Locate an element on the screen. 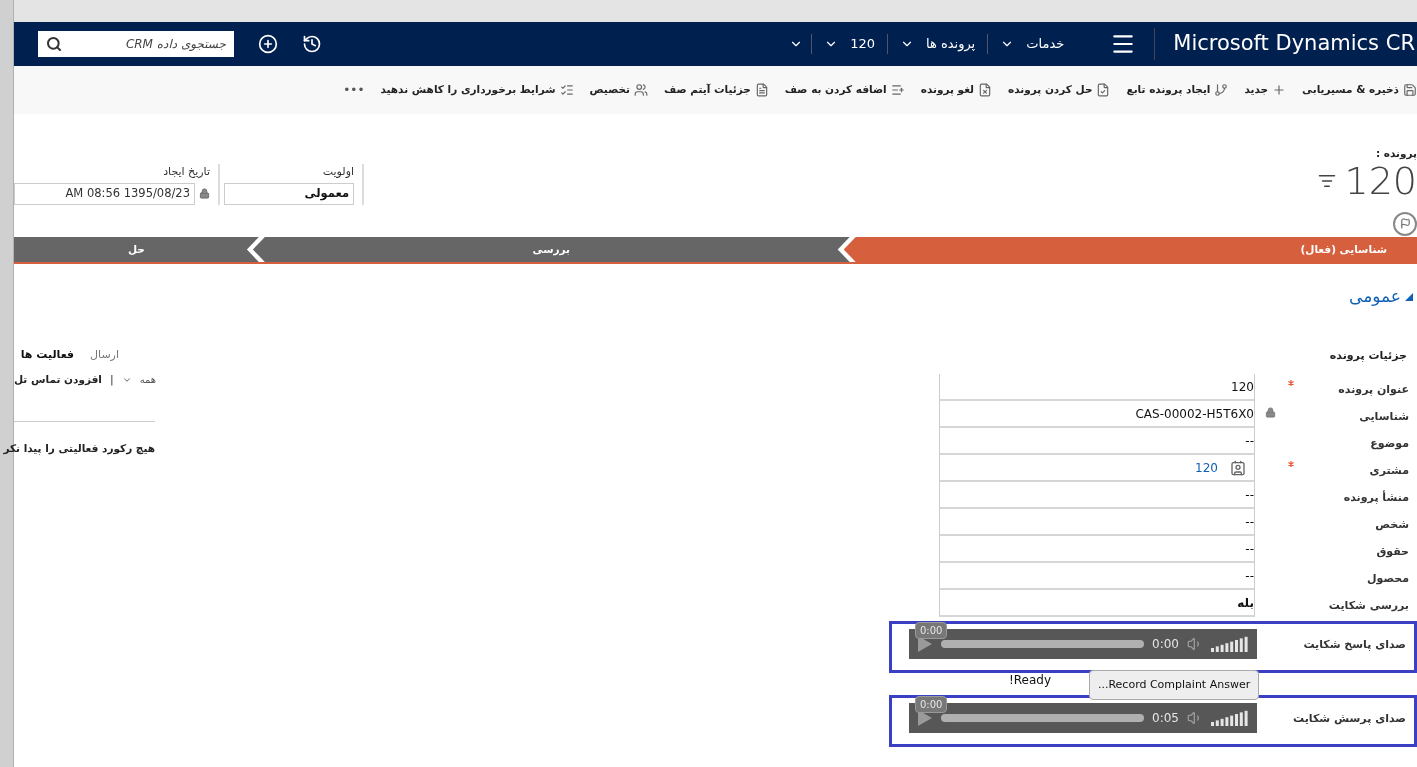  field-label: شناسایی is located at coordinates (1384, 417).